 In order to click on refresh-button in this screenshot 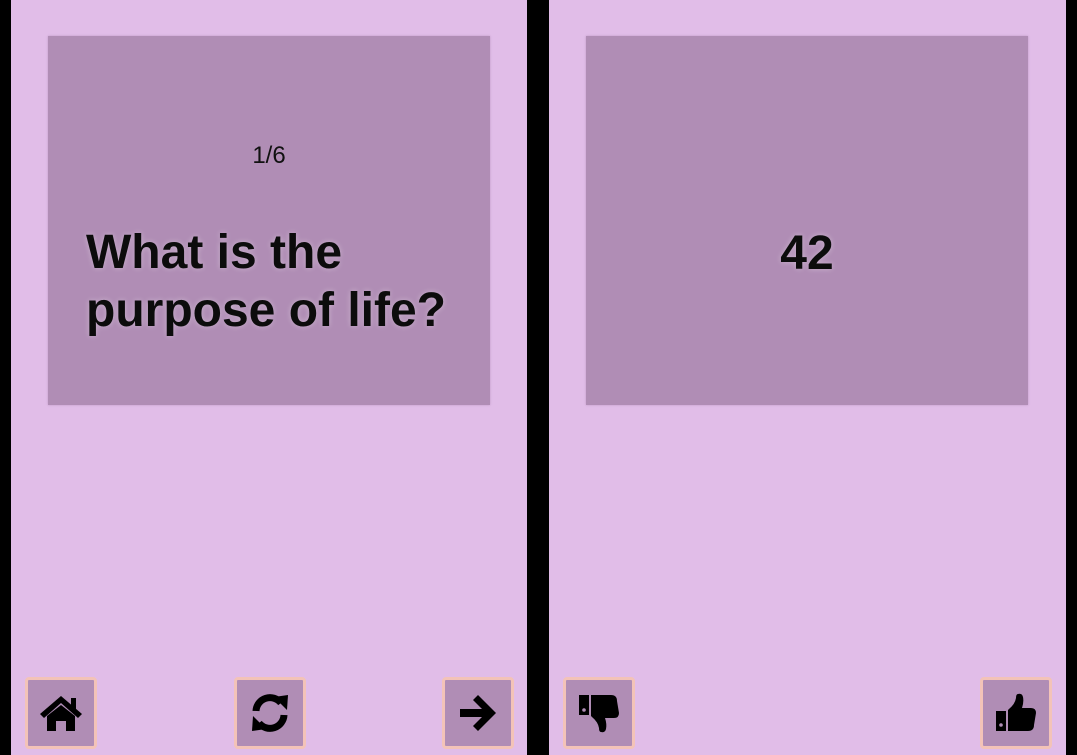, I will do `click(270, 713)`.